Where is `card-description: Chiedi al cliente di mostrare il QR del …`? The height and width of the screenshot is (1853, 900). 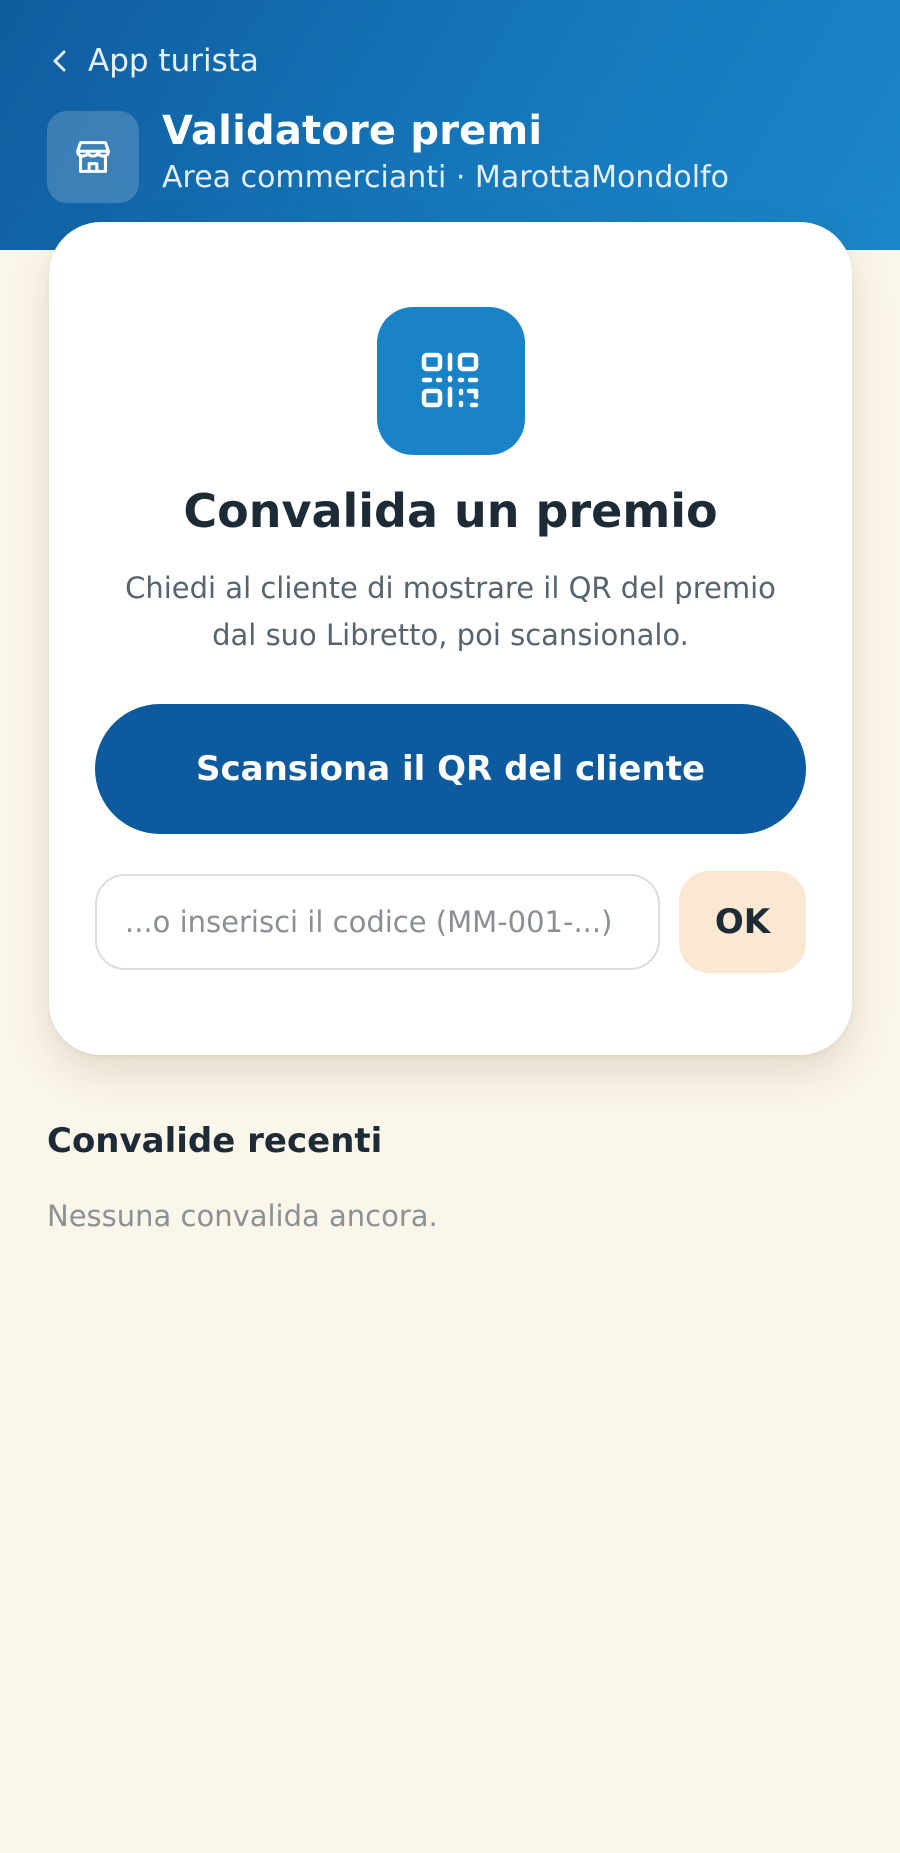 card-description: Chiedi al cliente di mostrare il QR del … is located at coordinates (450, 611).